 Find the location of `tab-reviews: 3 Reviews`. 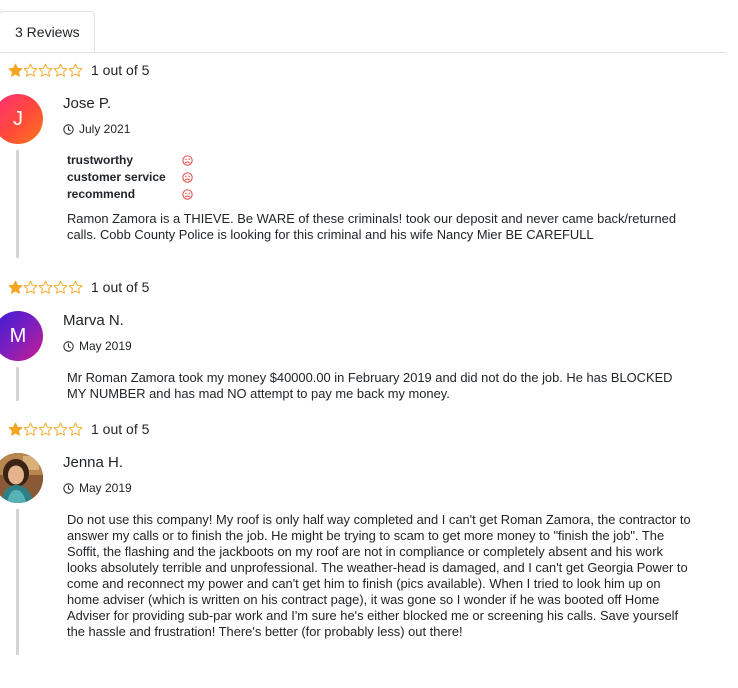

tab-reviews: 3 Reviews is located at coordinates (47, 31).